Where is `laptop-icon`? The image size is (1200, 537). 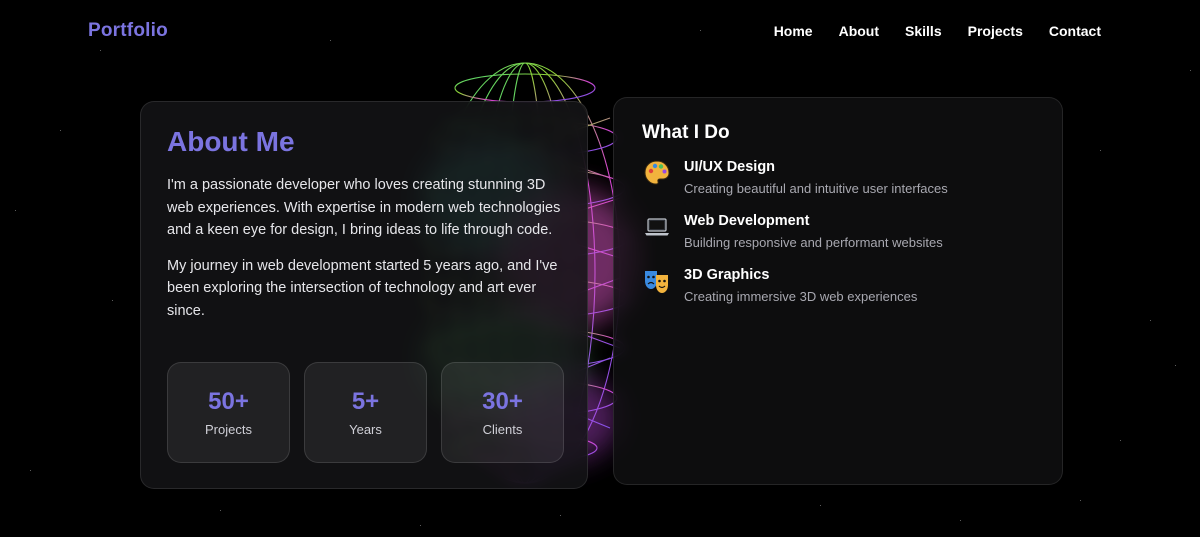
laptop-icon is located at coordinates (657, 227).